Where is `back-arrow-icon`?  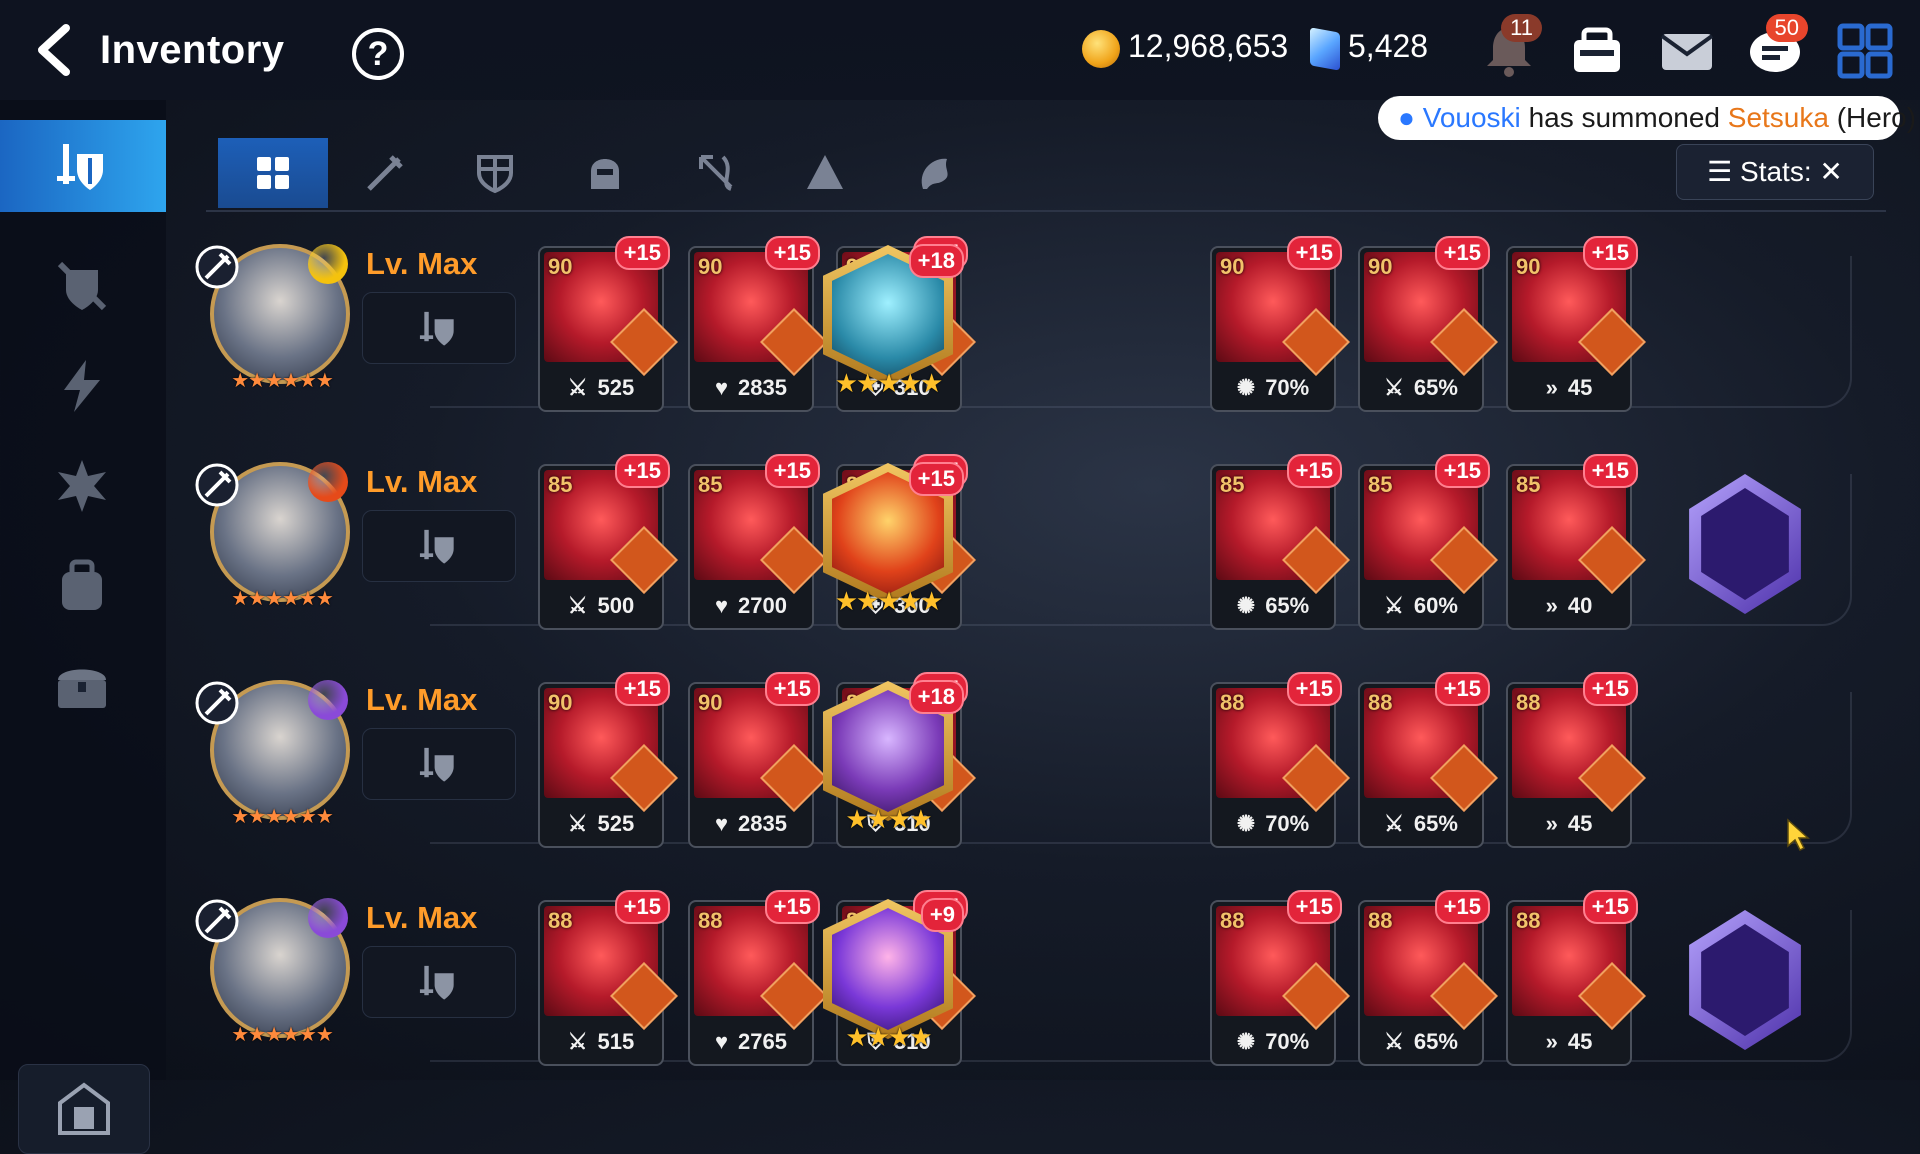
back-arrow-icon is located at coordinates (56, 50).